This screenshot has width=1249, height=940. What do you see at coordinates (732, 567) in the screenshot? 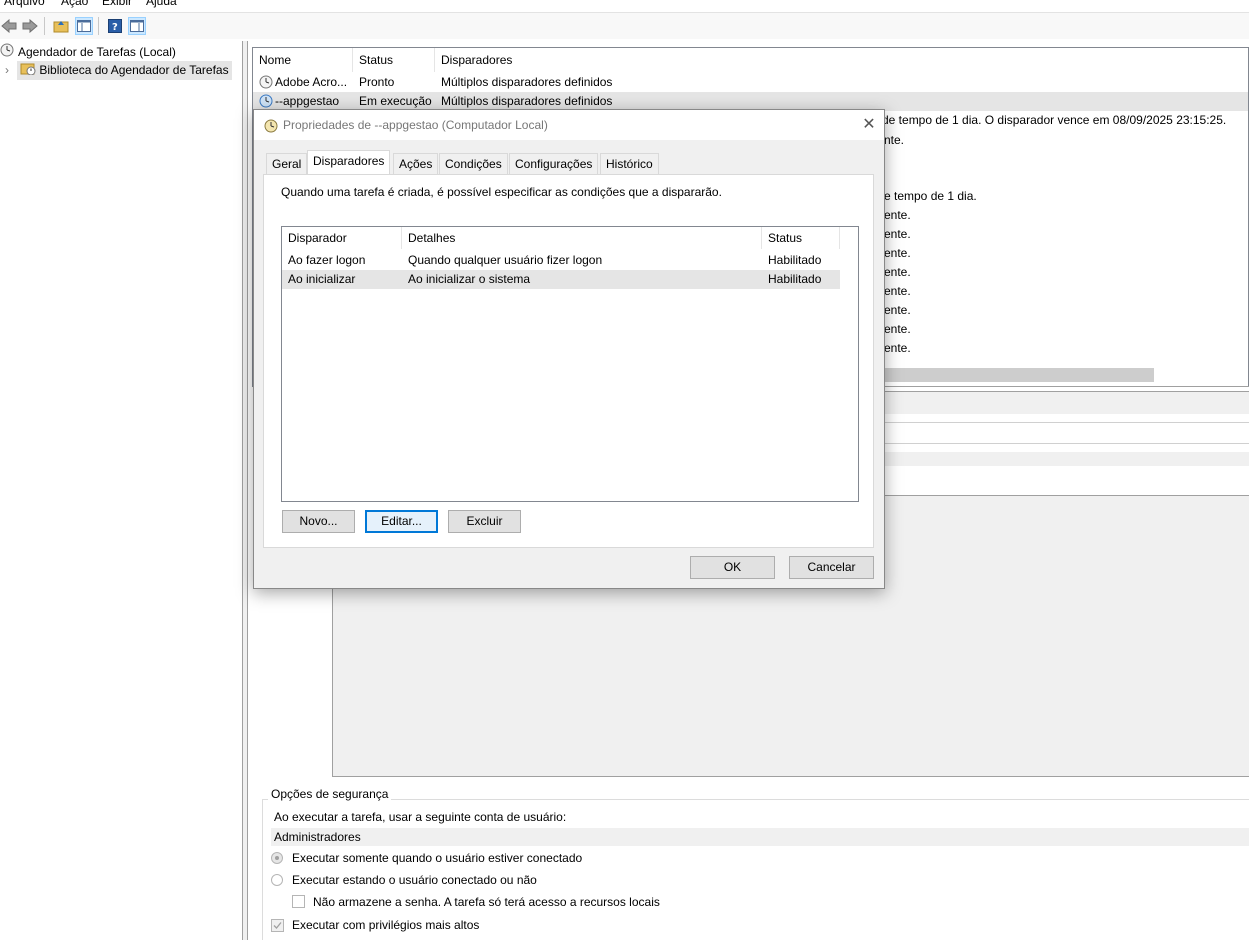
I see `ok-button: OK` at bounding box center [732, 567].